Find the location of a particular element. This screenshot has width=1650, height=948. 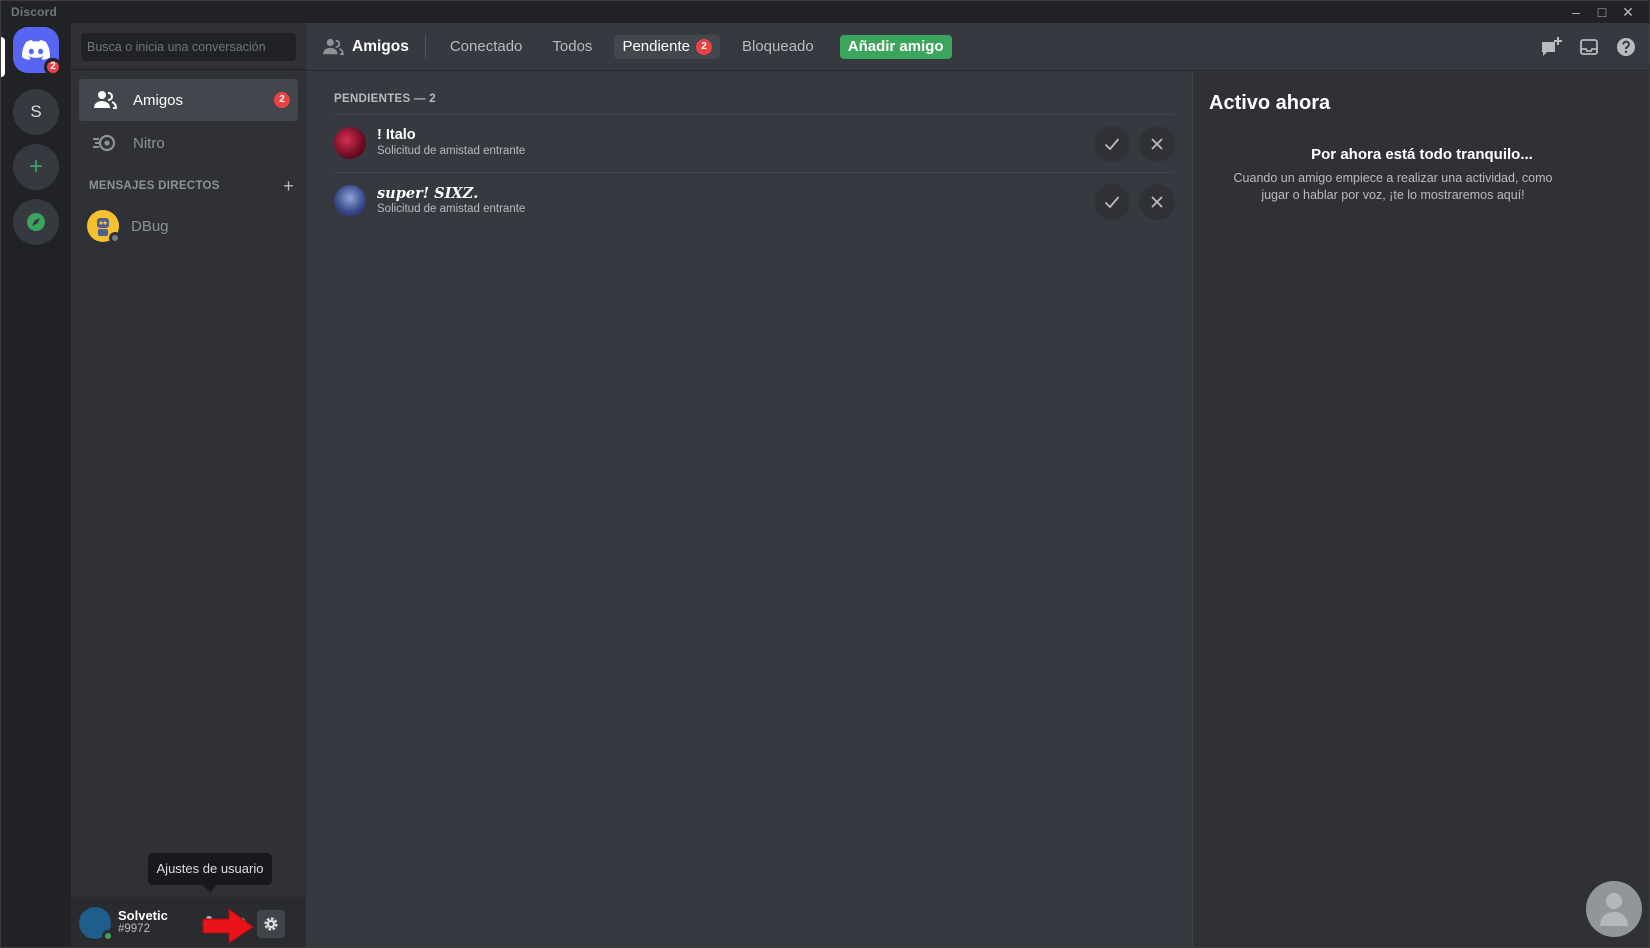

nitro-icon is located at coordinates (105, 143).